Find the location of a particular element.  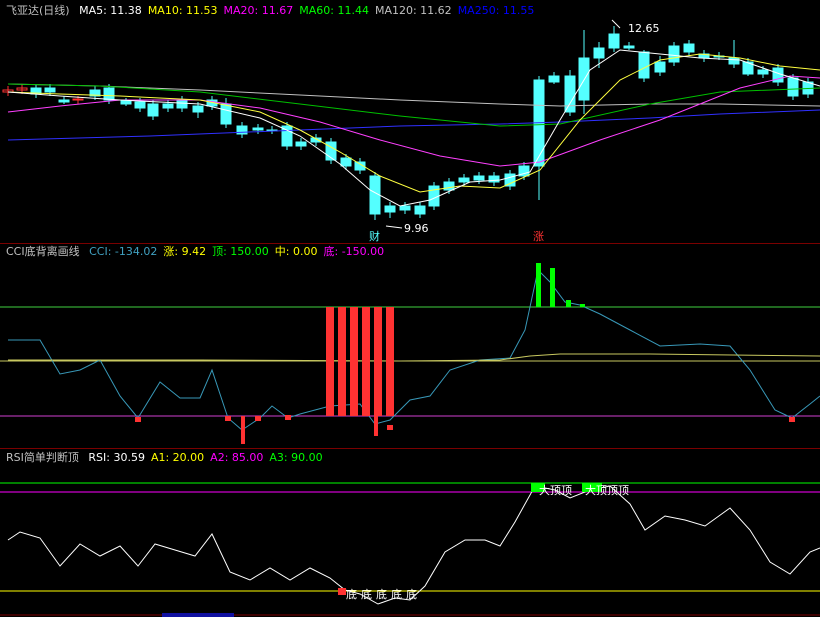

rsi-top-label: 大顶顶 is located at coordinates (555, 490).